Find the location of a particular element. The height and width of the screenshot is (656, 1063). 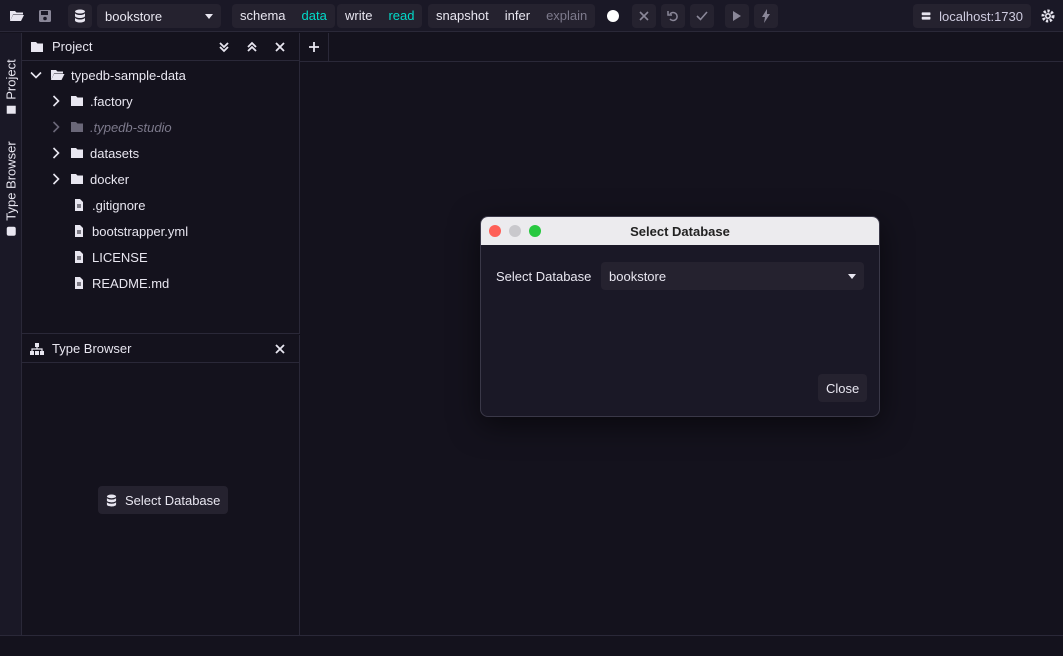

server-icon is located at coordinates (926, 16).